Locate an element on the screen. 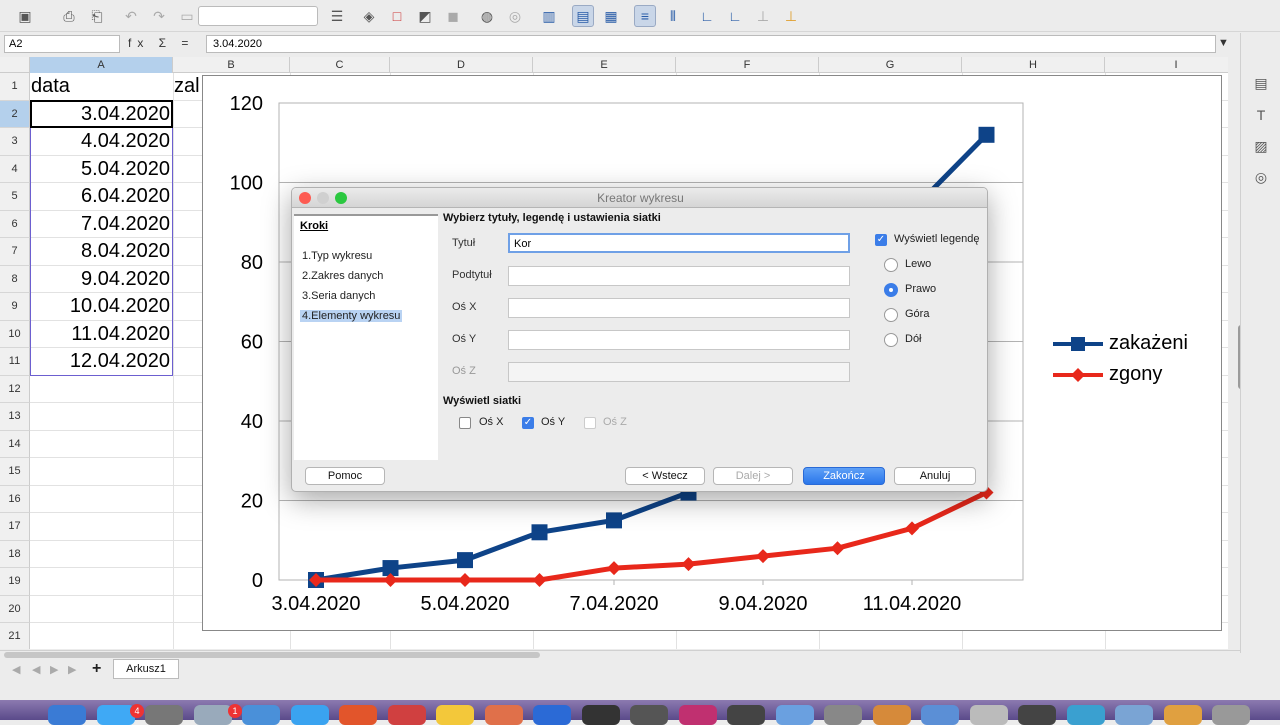 This screenshot has width=1280, height=725. axis-x-icon: ∟ is located at coordinates (735, 16).